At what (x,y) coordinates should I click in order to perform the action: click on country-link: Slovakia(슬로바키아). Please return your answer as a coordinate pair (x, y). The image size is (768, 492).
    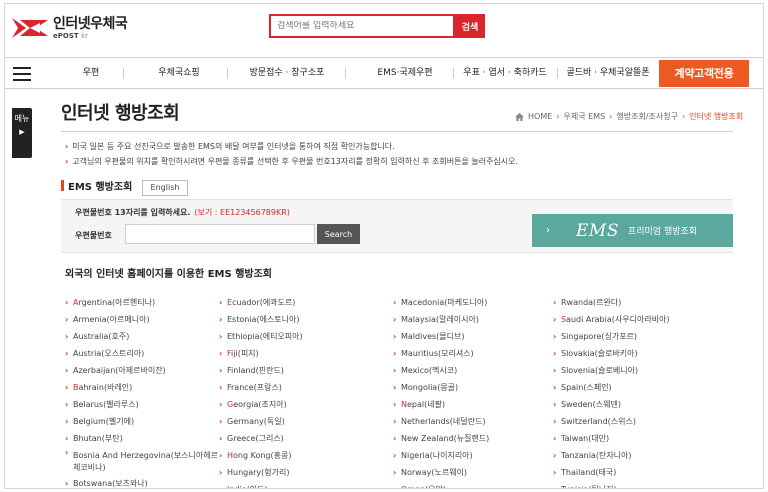
    Looking at the image, I should click on (633, 353).